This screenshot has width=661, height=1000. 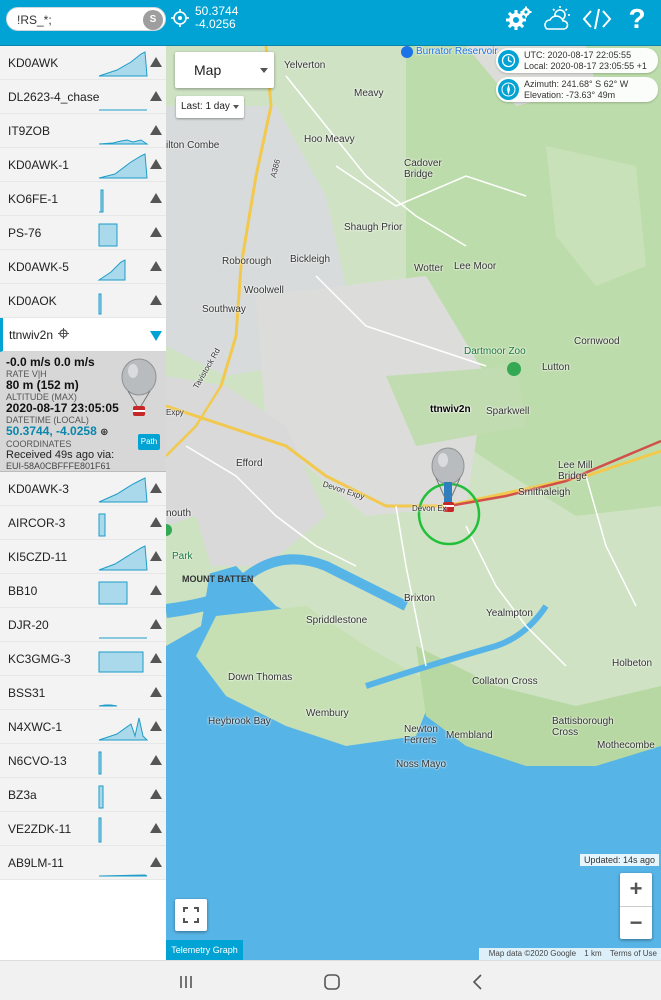 What do you see at coordinates (576, 84) in the screenshot?
I see `azimuth-value: Azimuth: 241.68° S 62° W` at bounding box center [576, 84].